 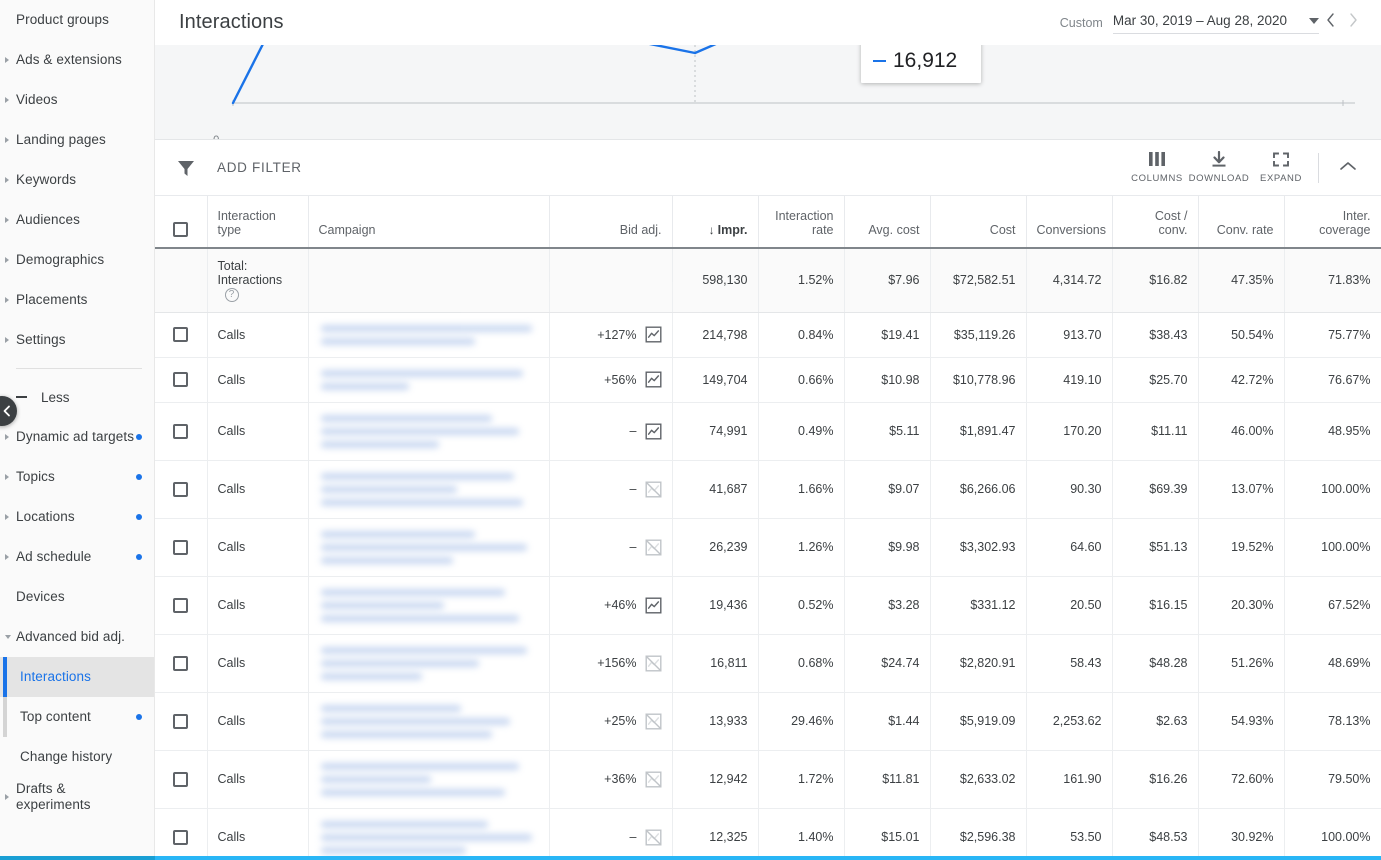 What do you see at coordinates (1281, 167) in the screenshot?
I see `expand-button: EXPAND` at bounding box center [1281, 167].